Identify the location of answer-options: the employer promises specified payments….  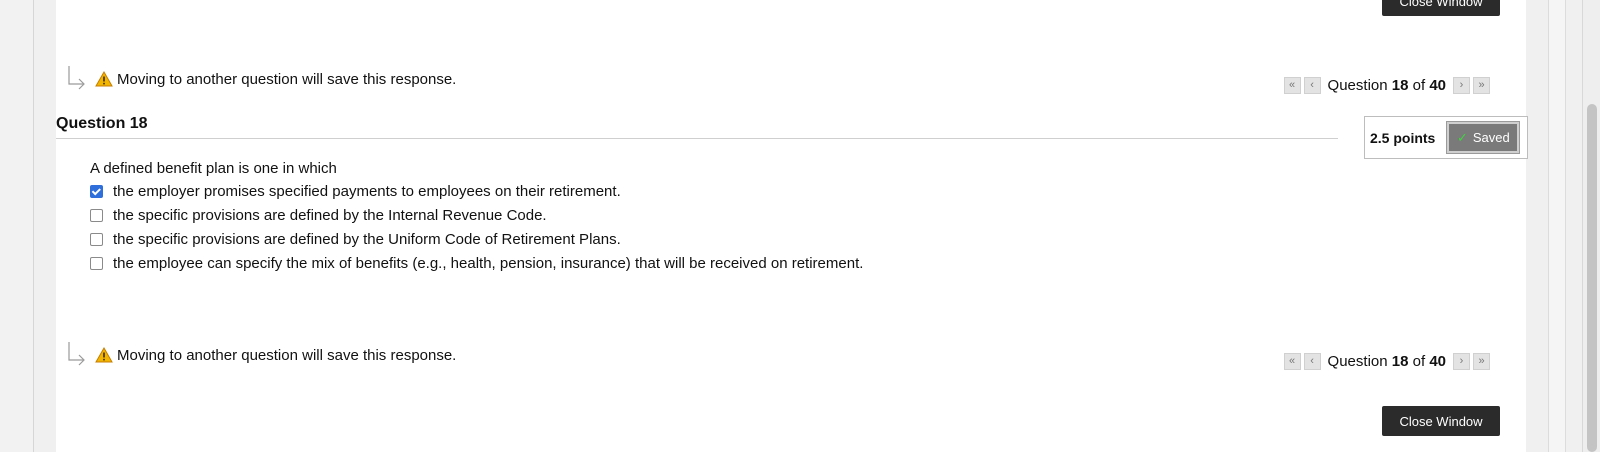
(476, 227).